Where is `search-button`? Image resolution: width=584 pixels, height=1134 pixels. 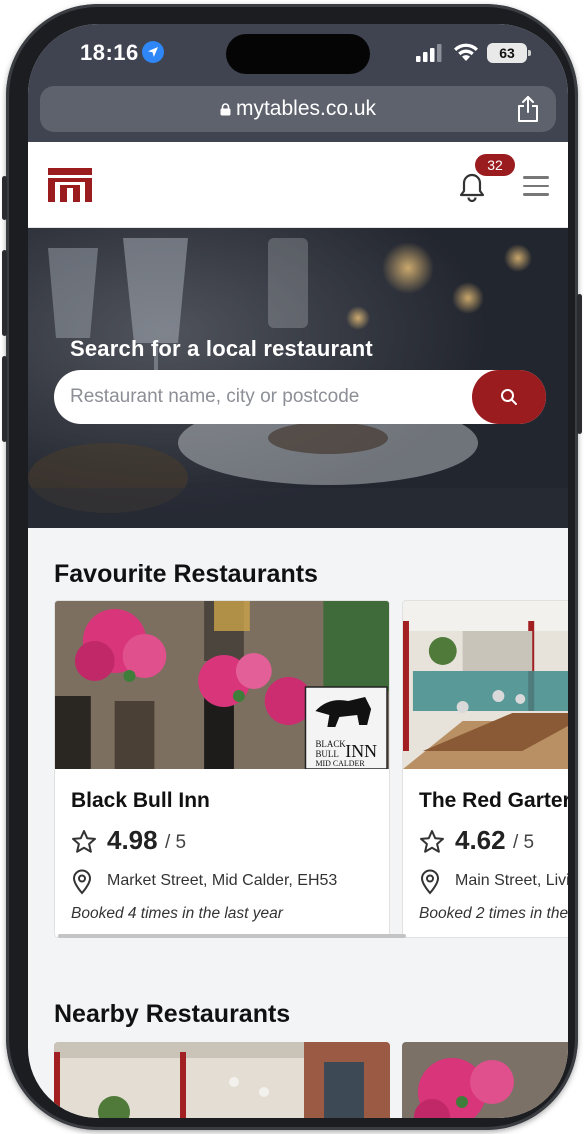
search-button is located at coordinates (509, 397).